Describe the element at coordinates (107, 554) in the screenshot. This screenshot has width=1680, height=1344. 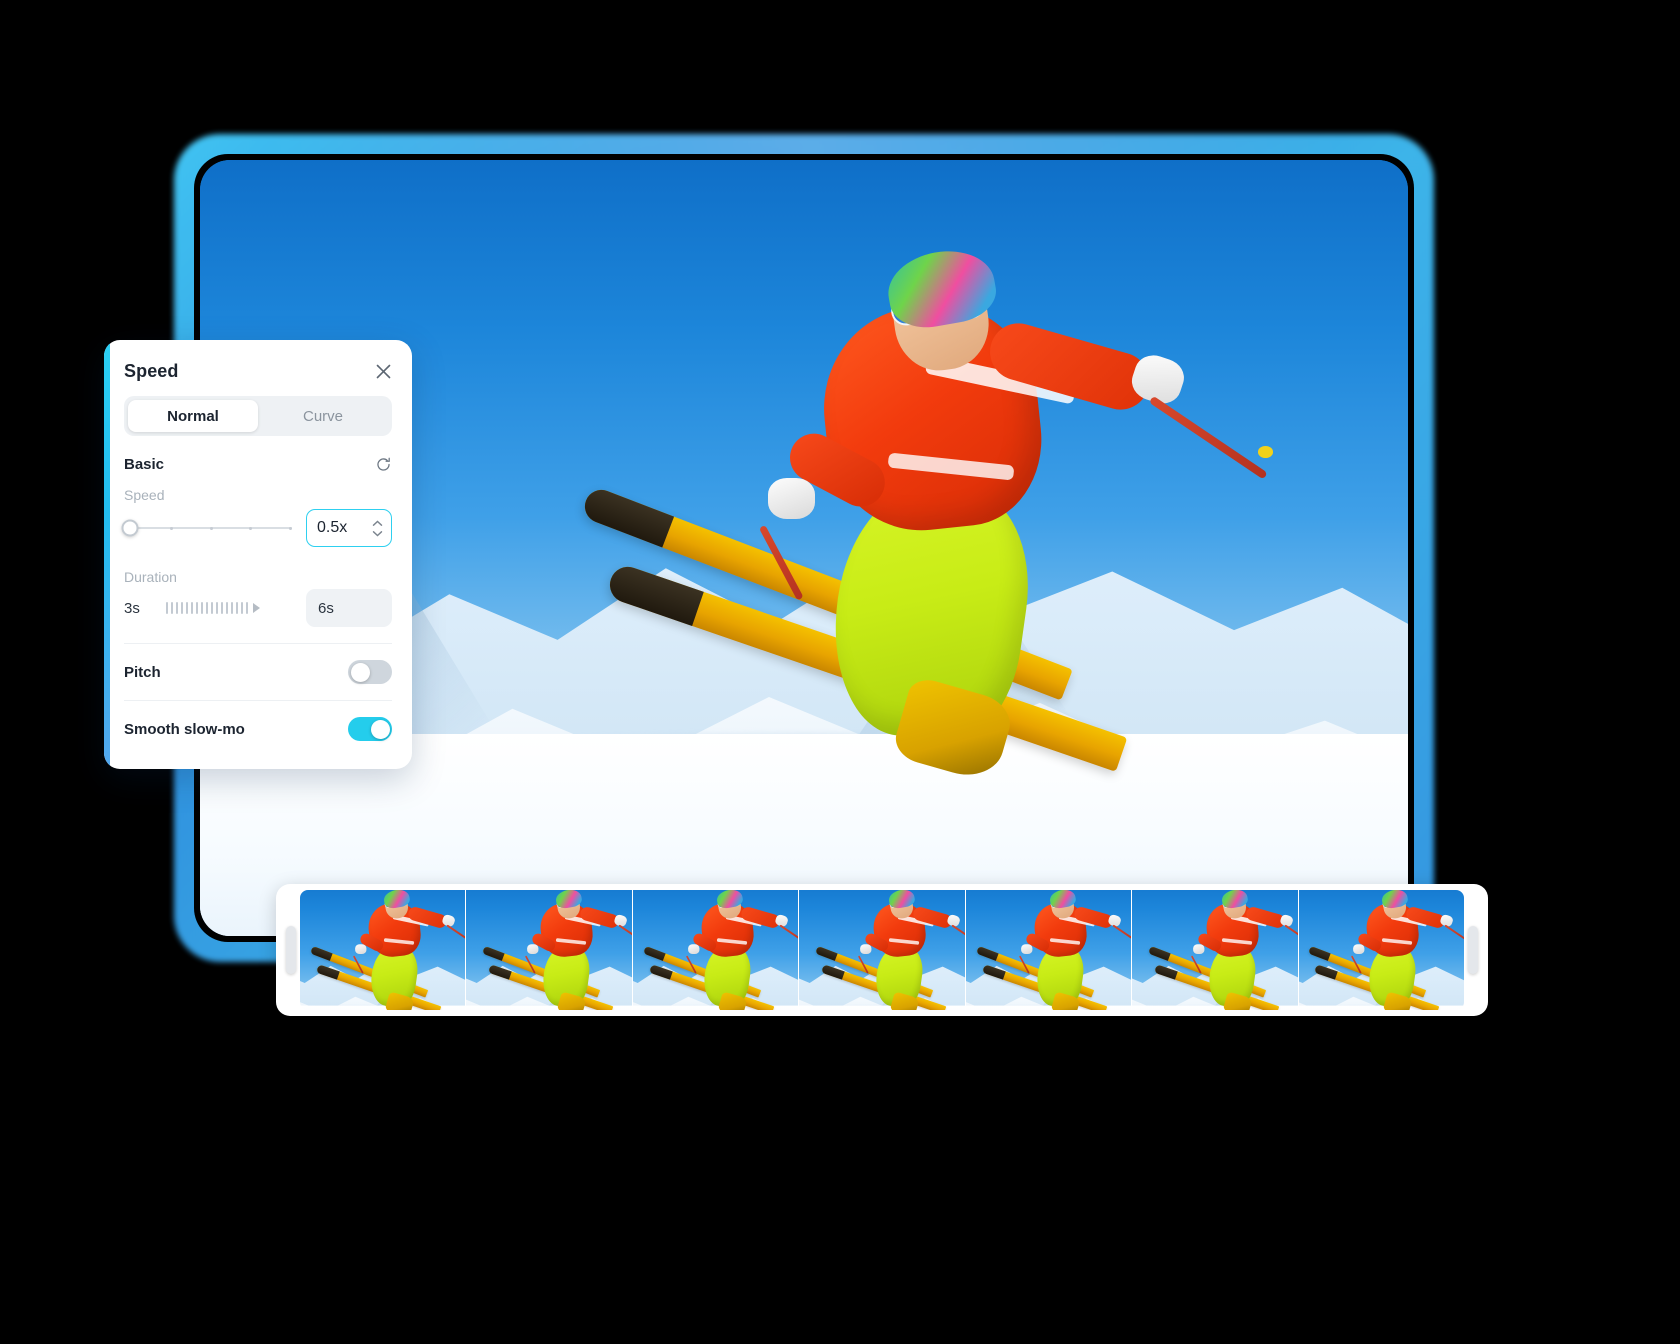
I see `panel-accent-bar` at that location.